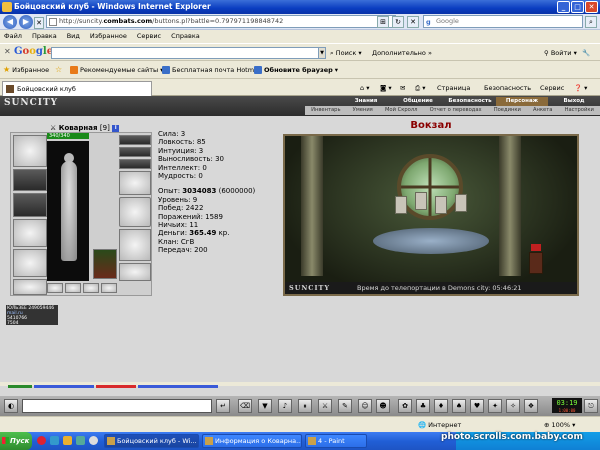  Describe the element at coordinates (577, 7) in the screenshot. I see `maximize-button: □` at that location.